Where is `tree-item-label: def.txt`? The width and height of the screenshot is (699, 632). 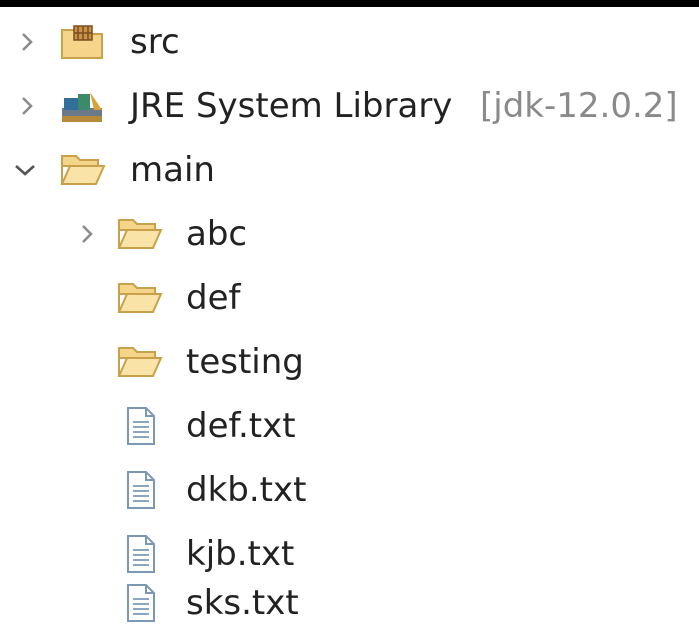
tree-item-label: def.txt is located at coordinates (241, 426).